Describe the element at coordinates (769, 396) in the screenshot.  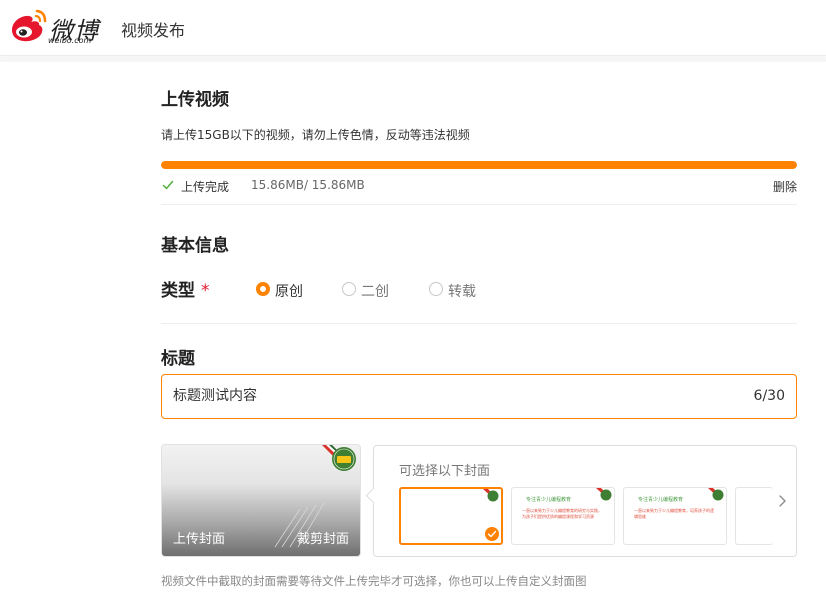
I see `title-char-count: 6/30` at that location.